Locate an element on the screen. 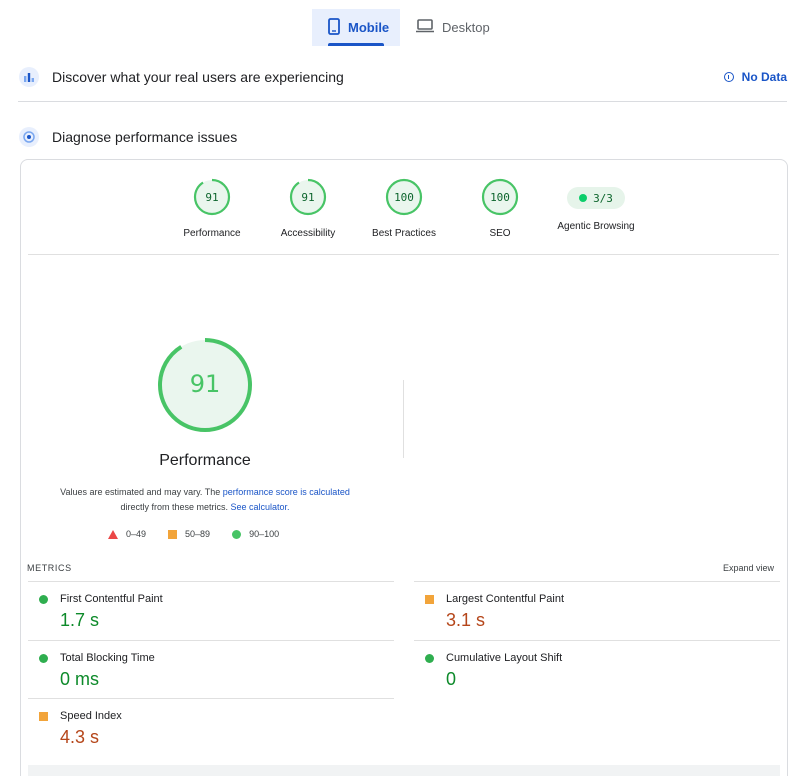 Image resolution: width=807 pixels, height=776 pixels. no-data-label: No Data is located at coordinates (764, 77).